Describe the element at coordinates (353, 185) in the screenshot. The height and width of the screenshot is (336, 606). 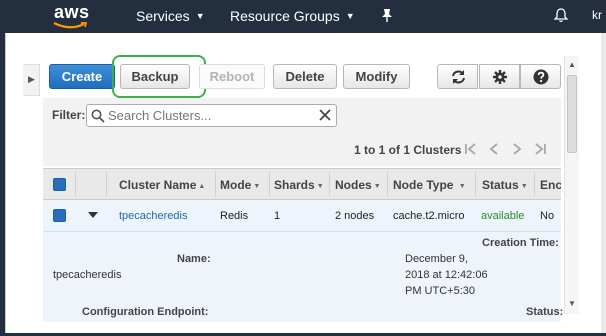
I see `column-header-label: Nodes` at that location.